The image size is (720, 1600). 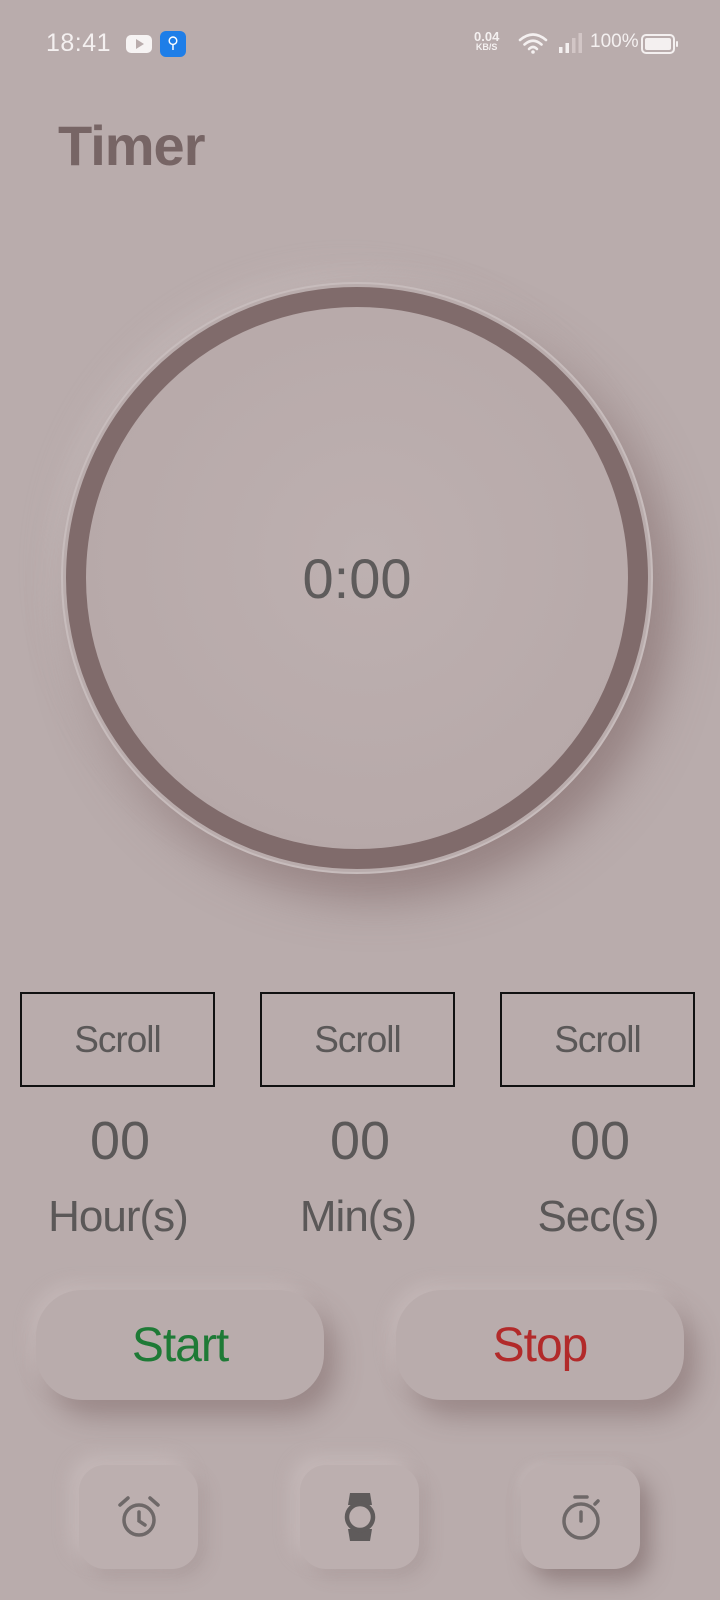 What do you see at coordinates (118, 1216) in the screenshot?
I see `hours-label: Hour(s)` at bounding box center [118, 1216].